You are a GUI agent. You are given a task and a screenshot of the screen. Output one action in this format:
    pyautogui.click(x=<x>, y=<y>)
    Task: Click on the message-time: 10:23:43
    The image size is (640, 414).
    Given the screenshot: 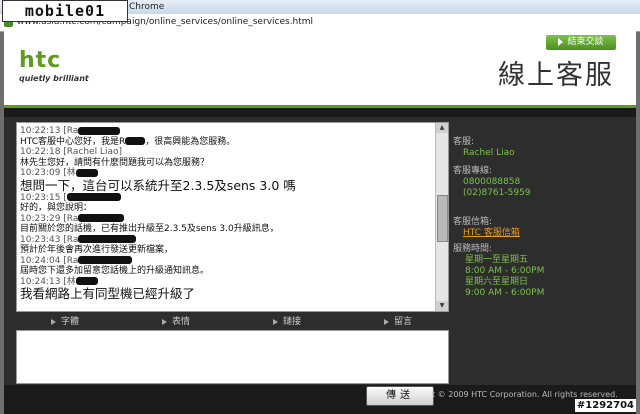 What is the action you would take?
    pyautogui.click(x=40, y=239)
    